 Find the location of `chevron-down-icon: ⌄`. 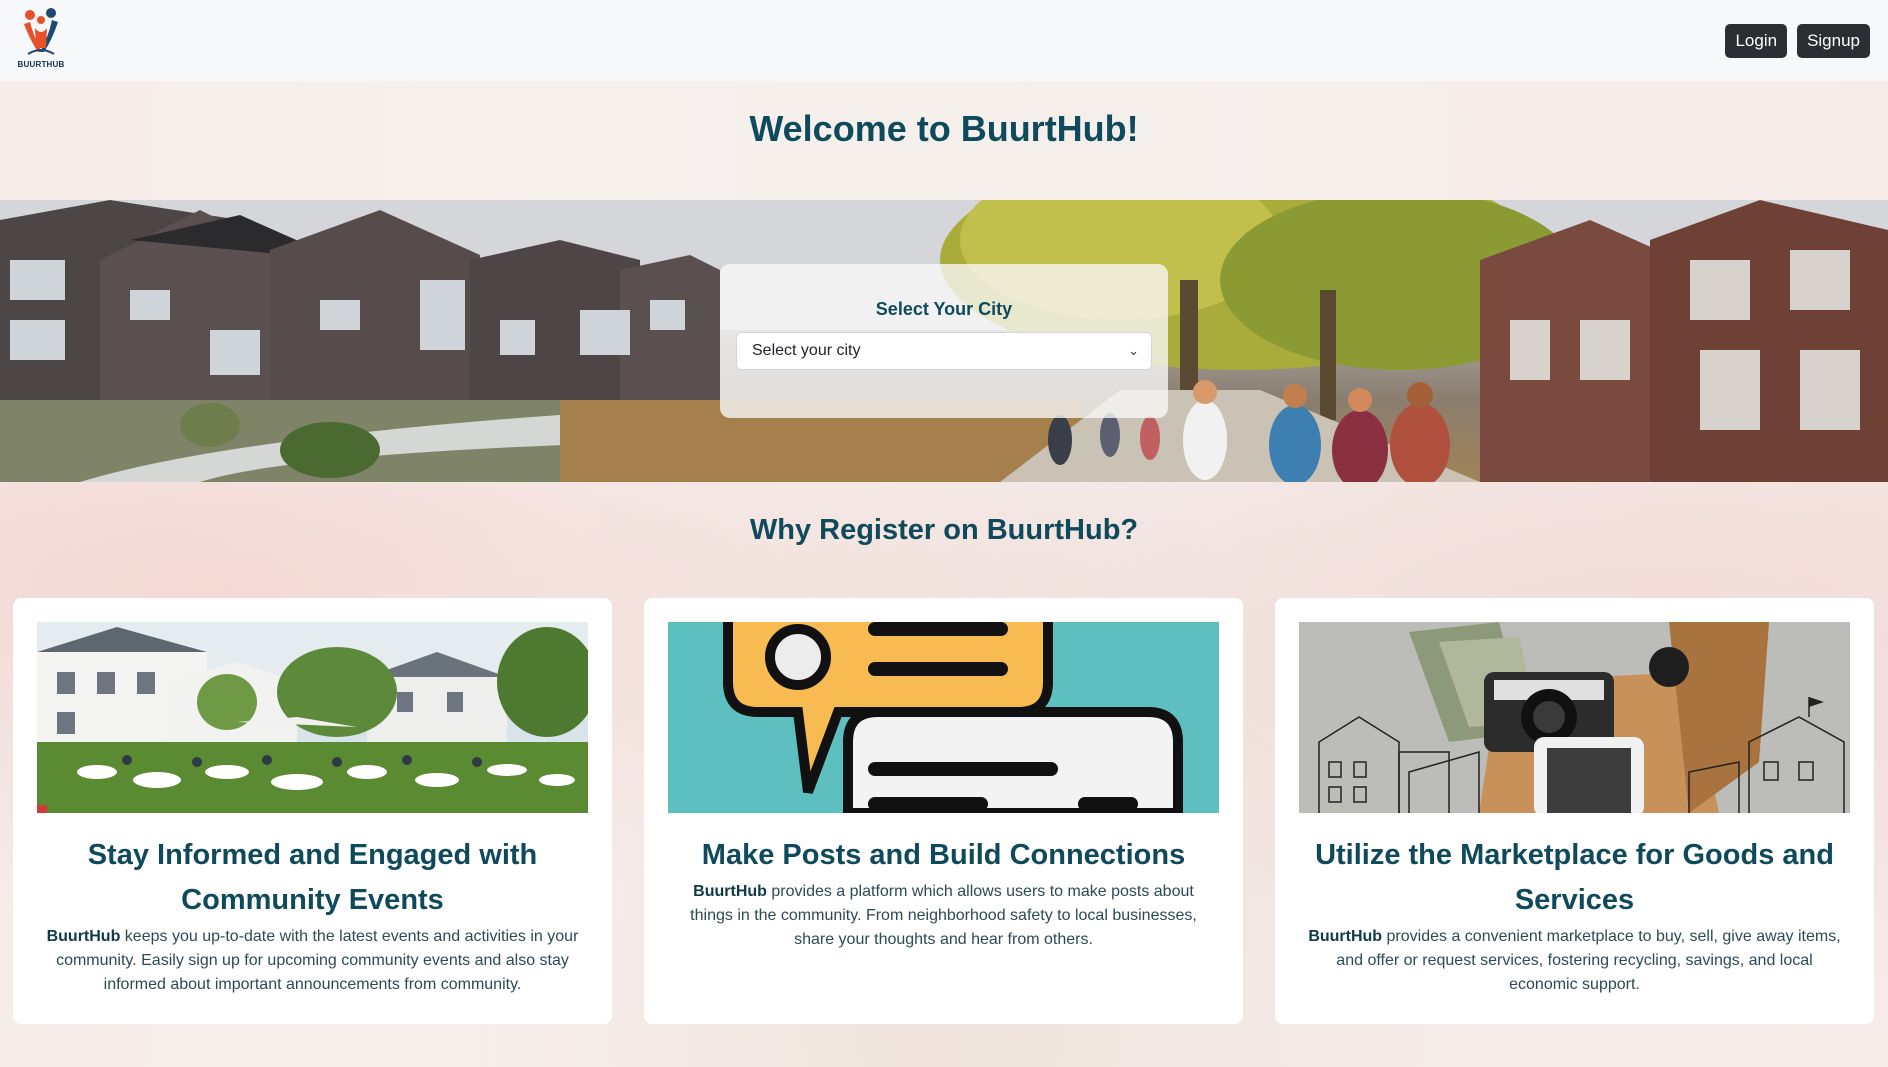

chevron-down-icon: ⌄ is located at coordinates (1133, 350).